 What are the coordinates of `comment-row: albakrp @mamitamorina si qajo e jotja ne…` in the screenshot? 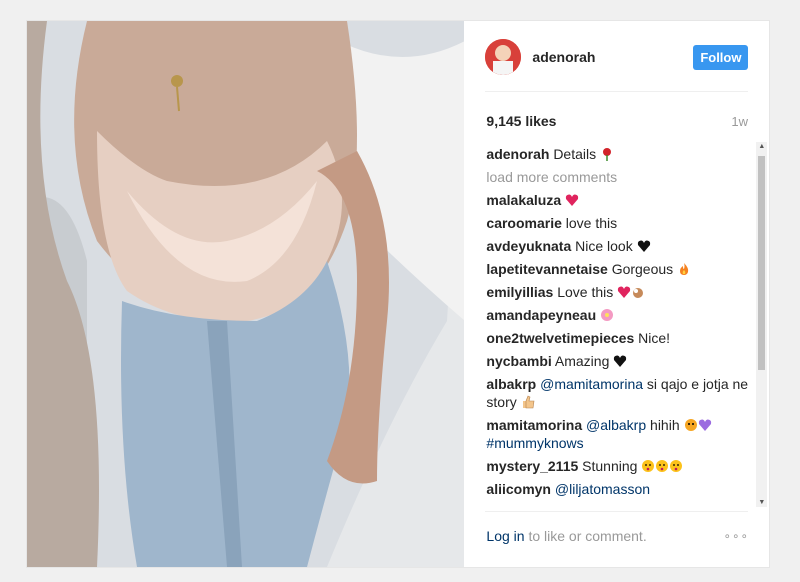 It's located at (621, 393).